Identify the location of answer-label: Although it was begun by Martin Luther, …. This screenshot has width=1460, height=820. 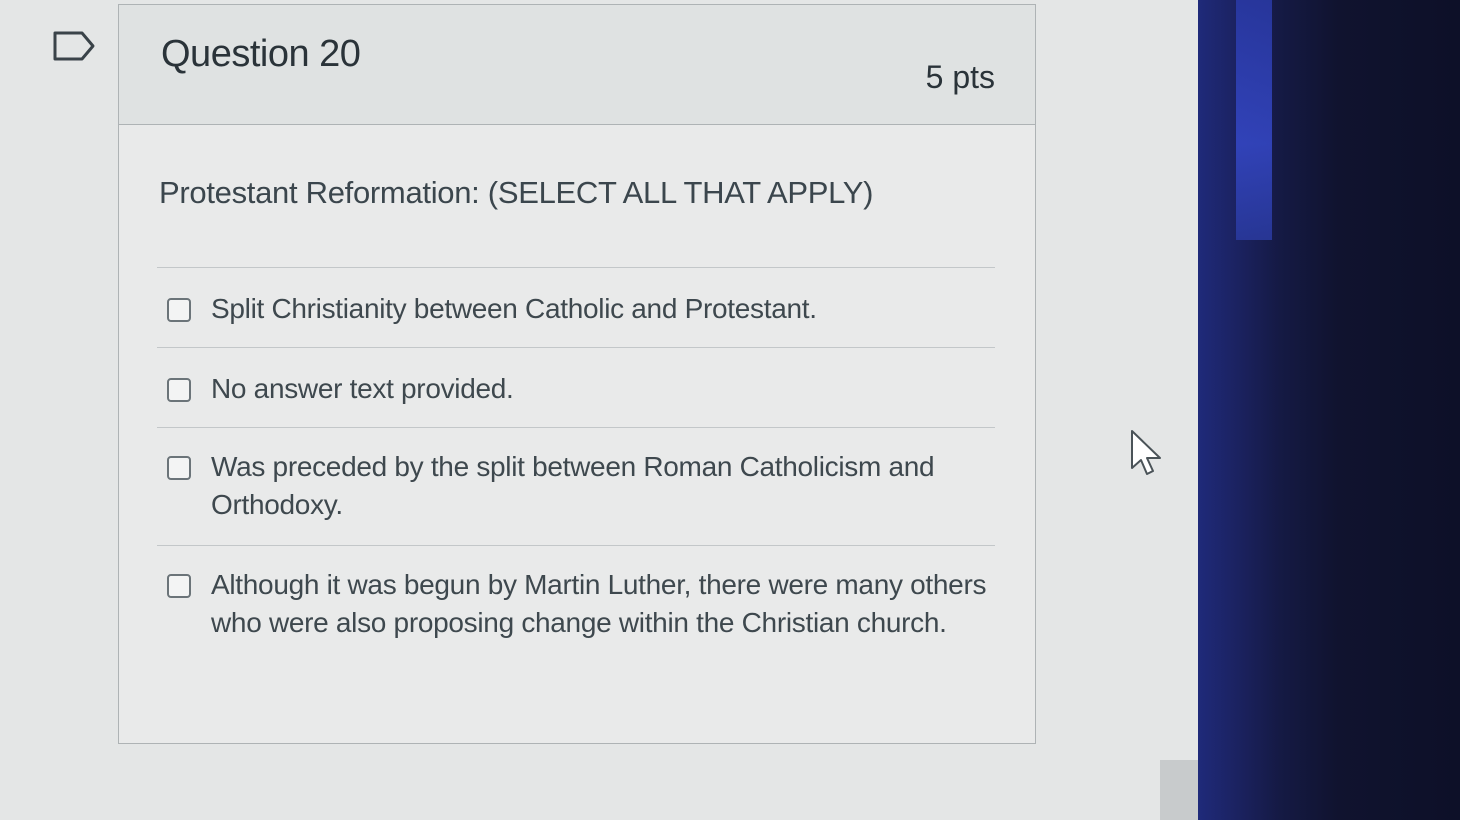
(603, 604).